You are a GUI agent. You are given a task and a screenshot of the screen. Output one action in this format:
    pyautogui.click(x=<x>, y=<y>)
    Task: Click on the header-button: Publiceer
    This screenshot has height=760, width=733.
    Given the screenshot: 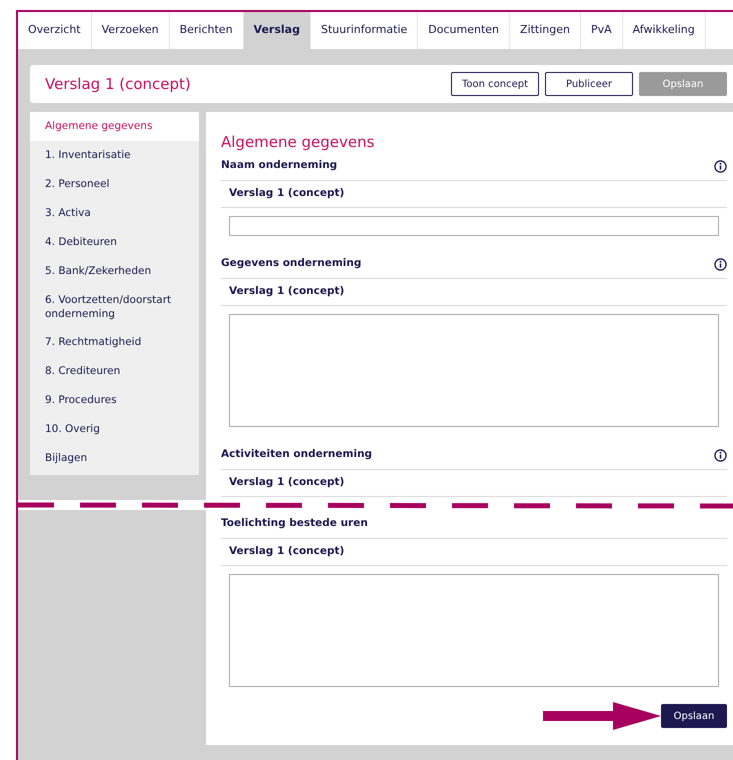 What is the action you would take?
    pyautogui.click(x=589, y=84)
    